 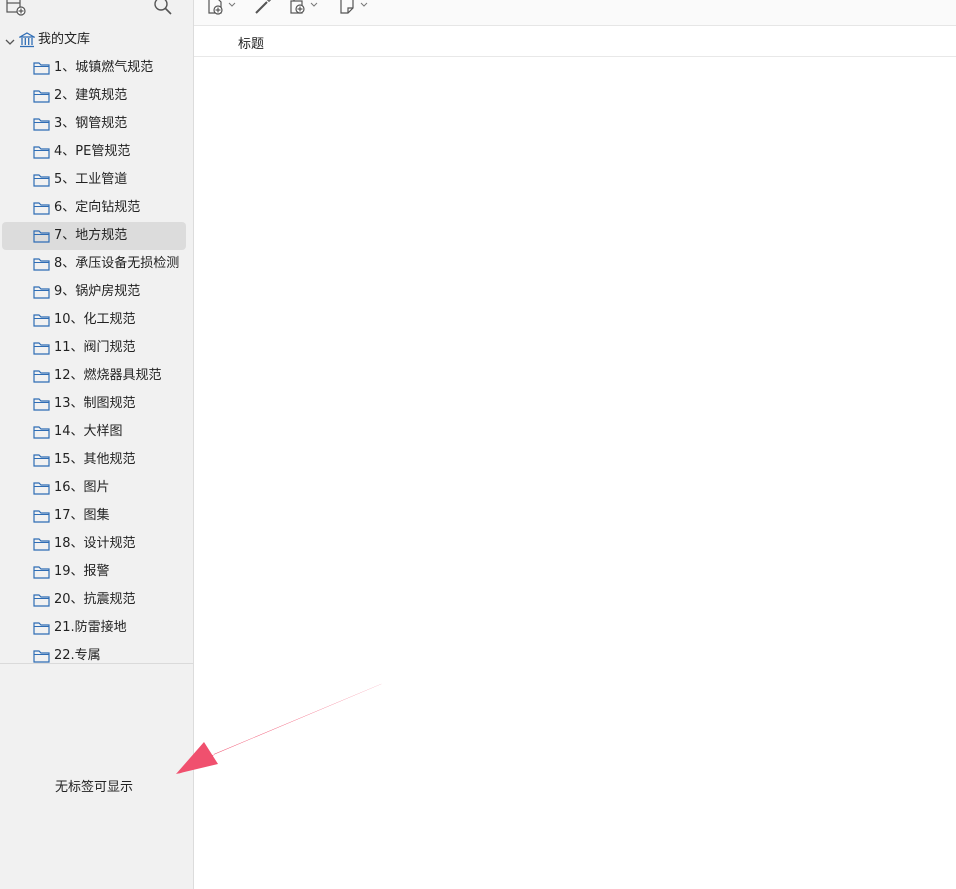 What do you see at coordinates (117, 263) in the screenshot?
I see `folder-label: 8、承压设备无损检测` at bounding box center [117, 263].